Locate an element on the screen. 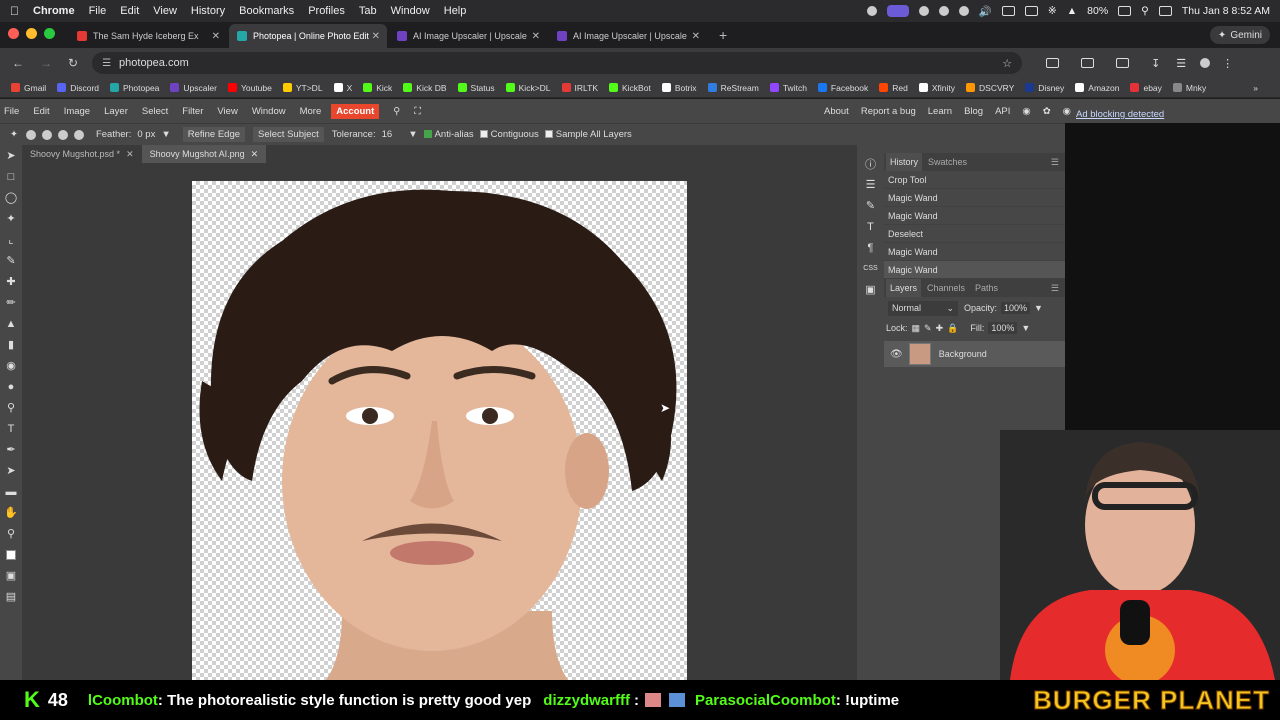 The image size is (1280, 720). report-bug-link: Report a bug is located at coordinates (888, 111).